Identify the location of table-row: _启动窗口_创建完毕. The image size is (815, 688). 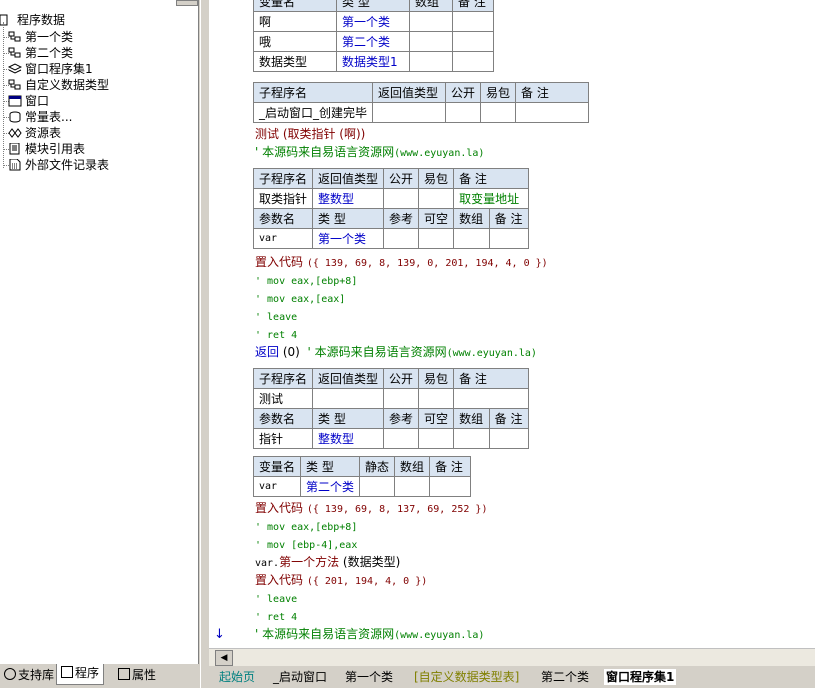
(421, 112).